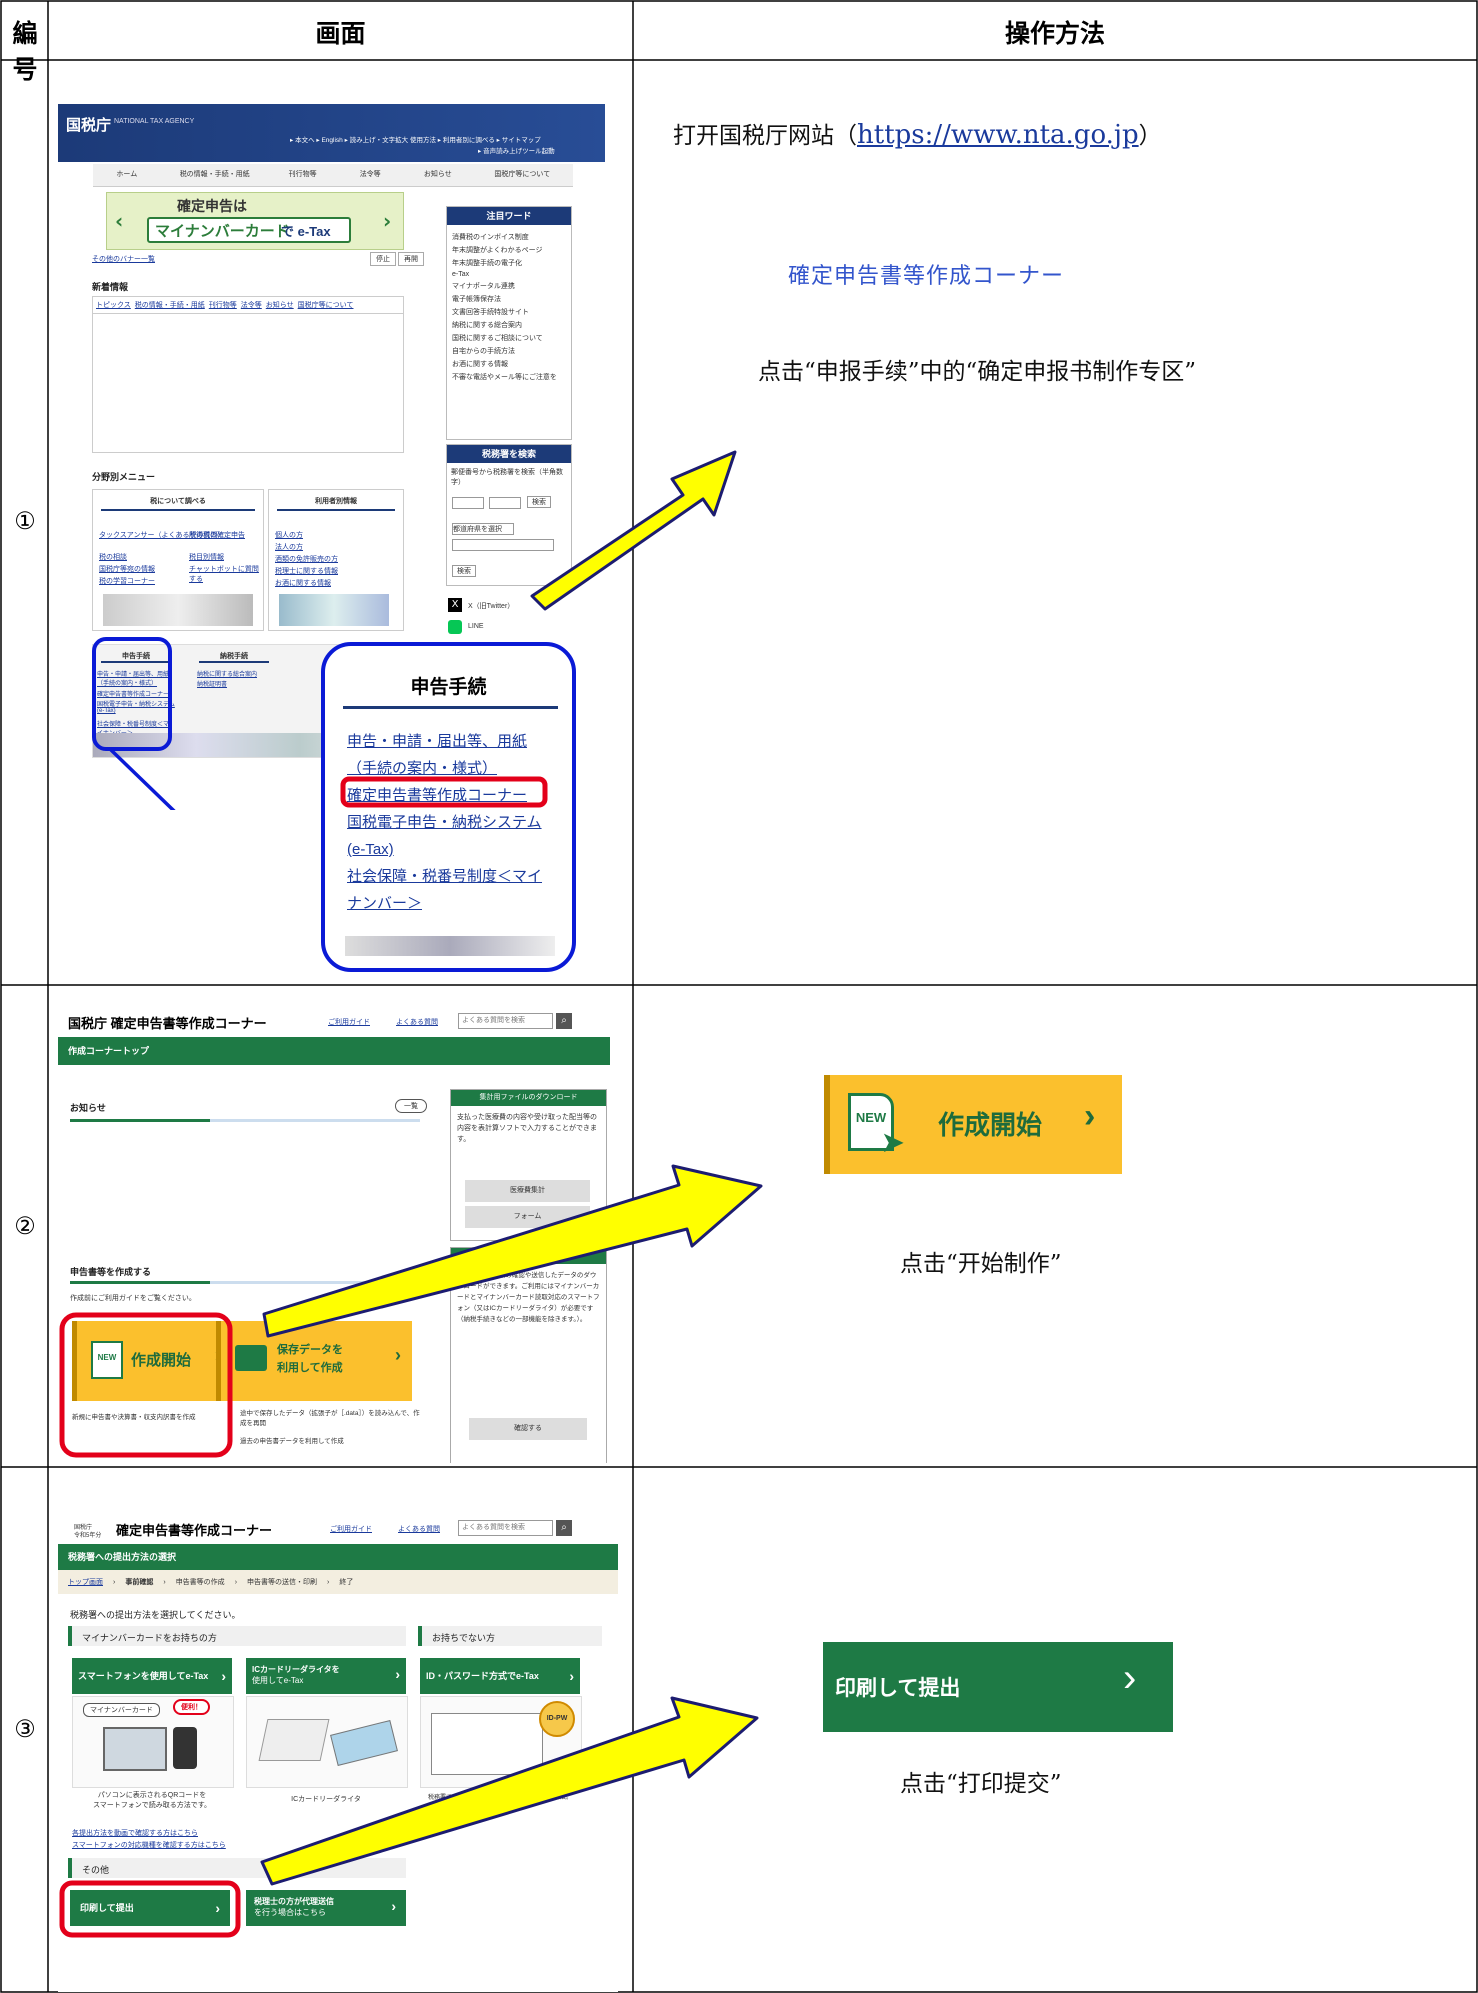 This screenshot has width=1478, height=1993. What do you see at coordinates (977, 372) in the screenshot?
I see `instr-click-procedure: 点击“申报手续”中的“确定申报书制作专区”` at bounding box center [977, 372].